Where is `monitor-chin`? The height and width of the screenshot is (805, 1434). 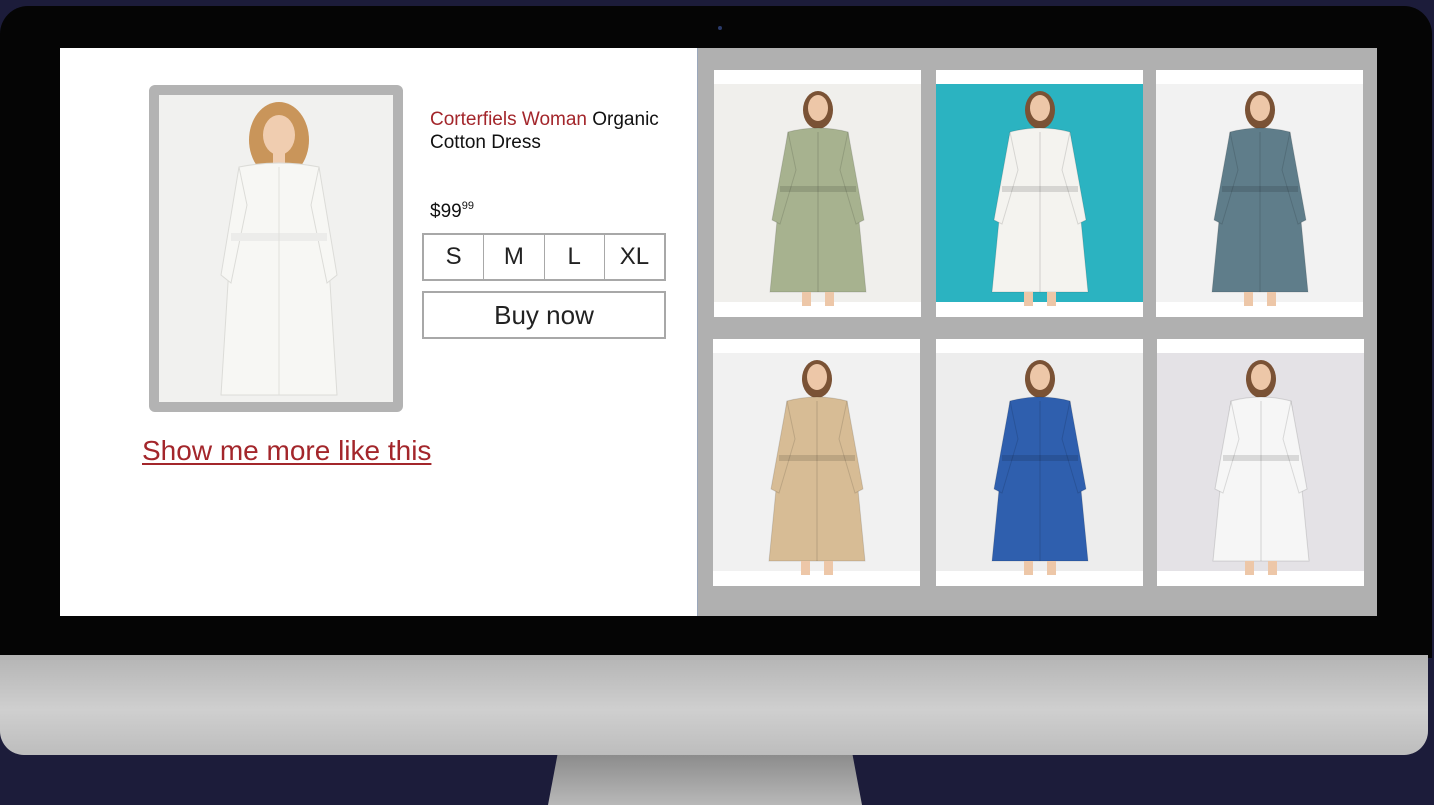
monitor-chin is located at coordinates (714, 705).